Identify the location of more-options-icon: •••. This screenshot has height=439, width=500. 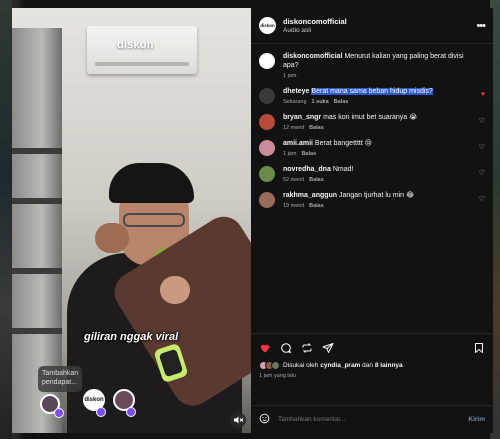
(481, 26).